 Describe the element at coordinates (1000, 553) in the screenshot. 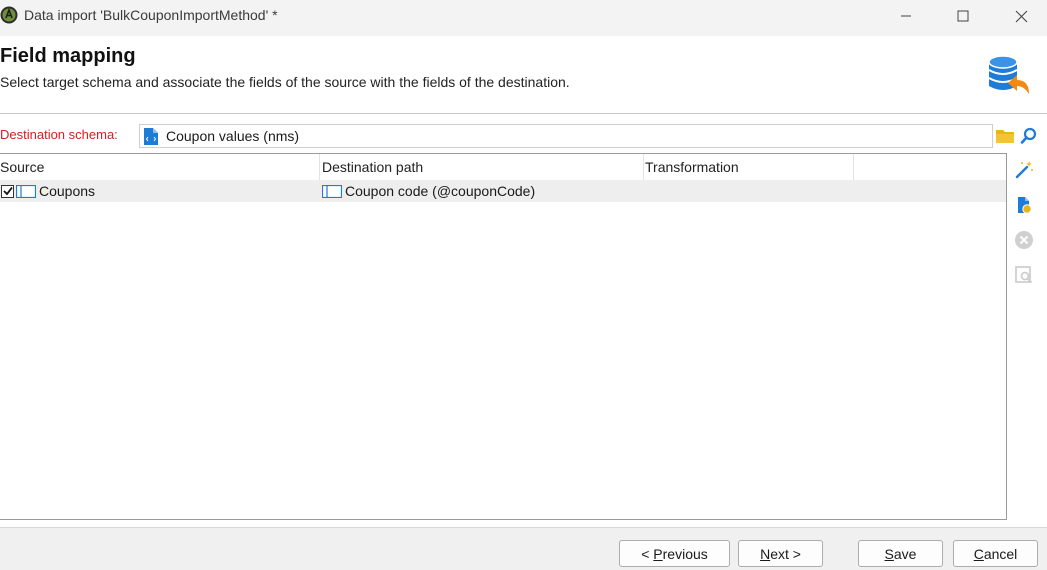

I see `cancel-rest: ancel` at that location.